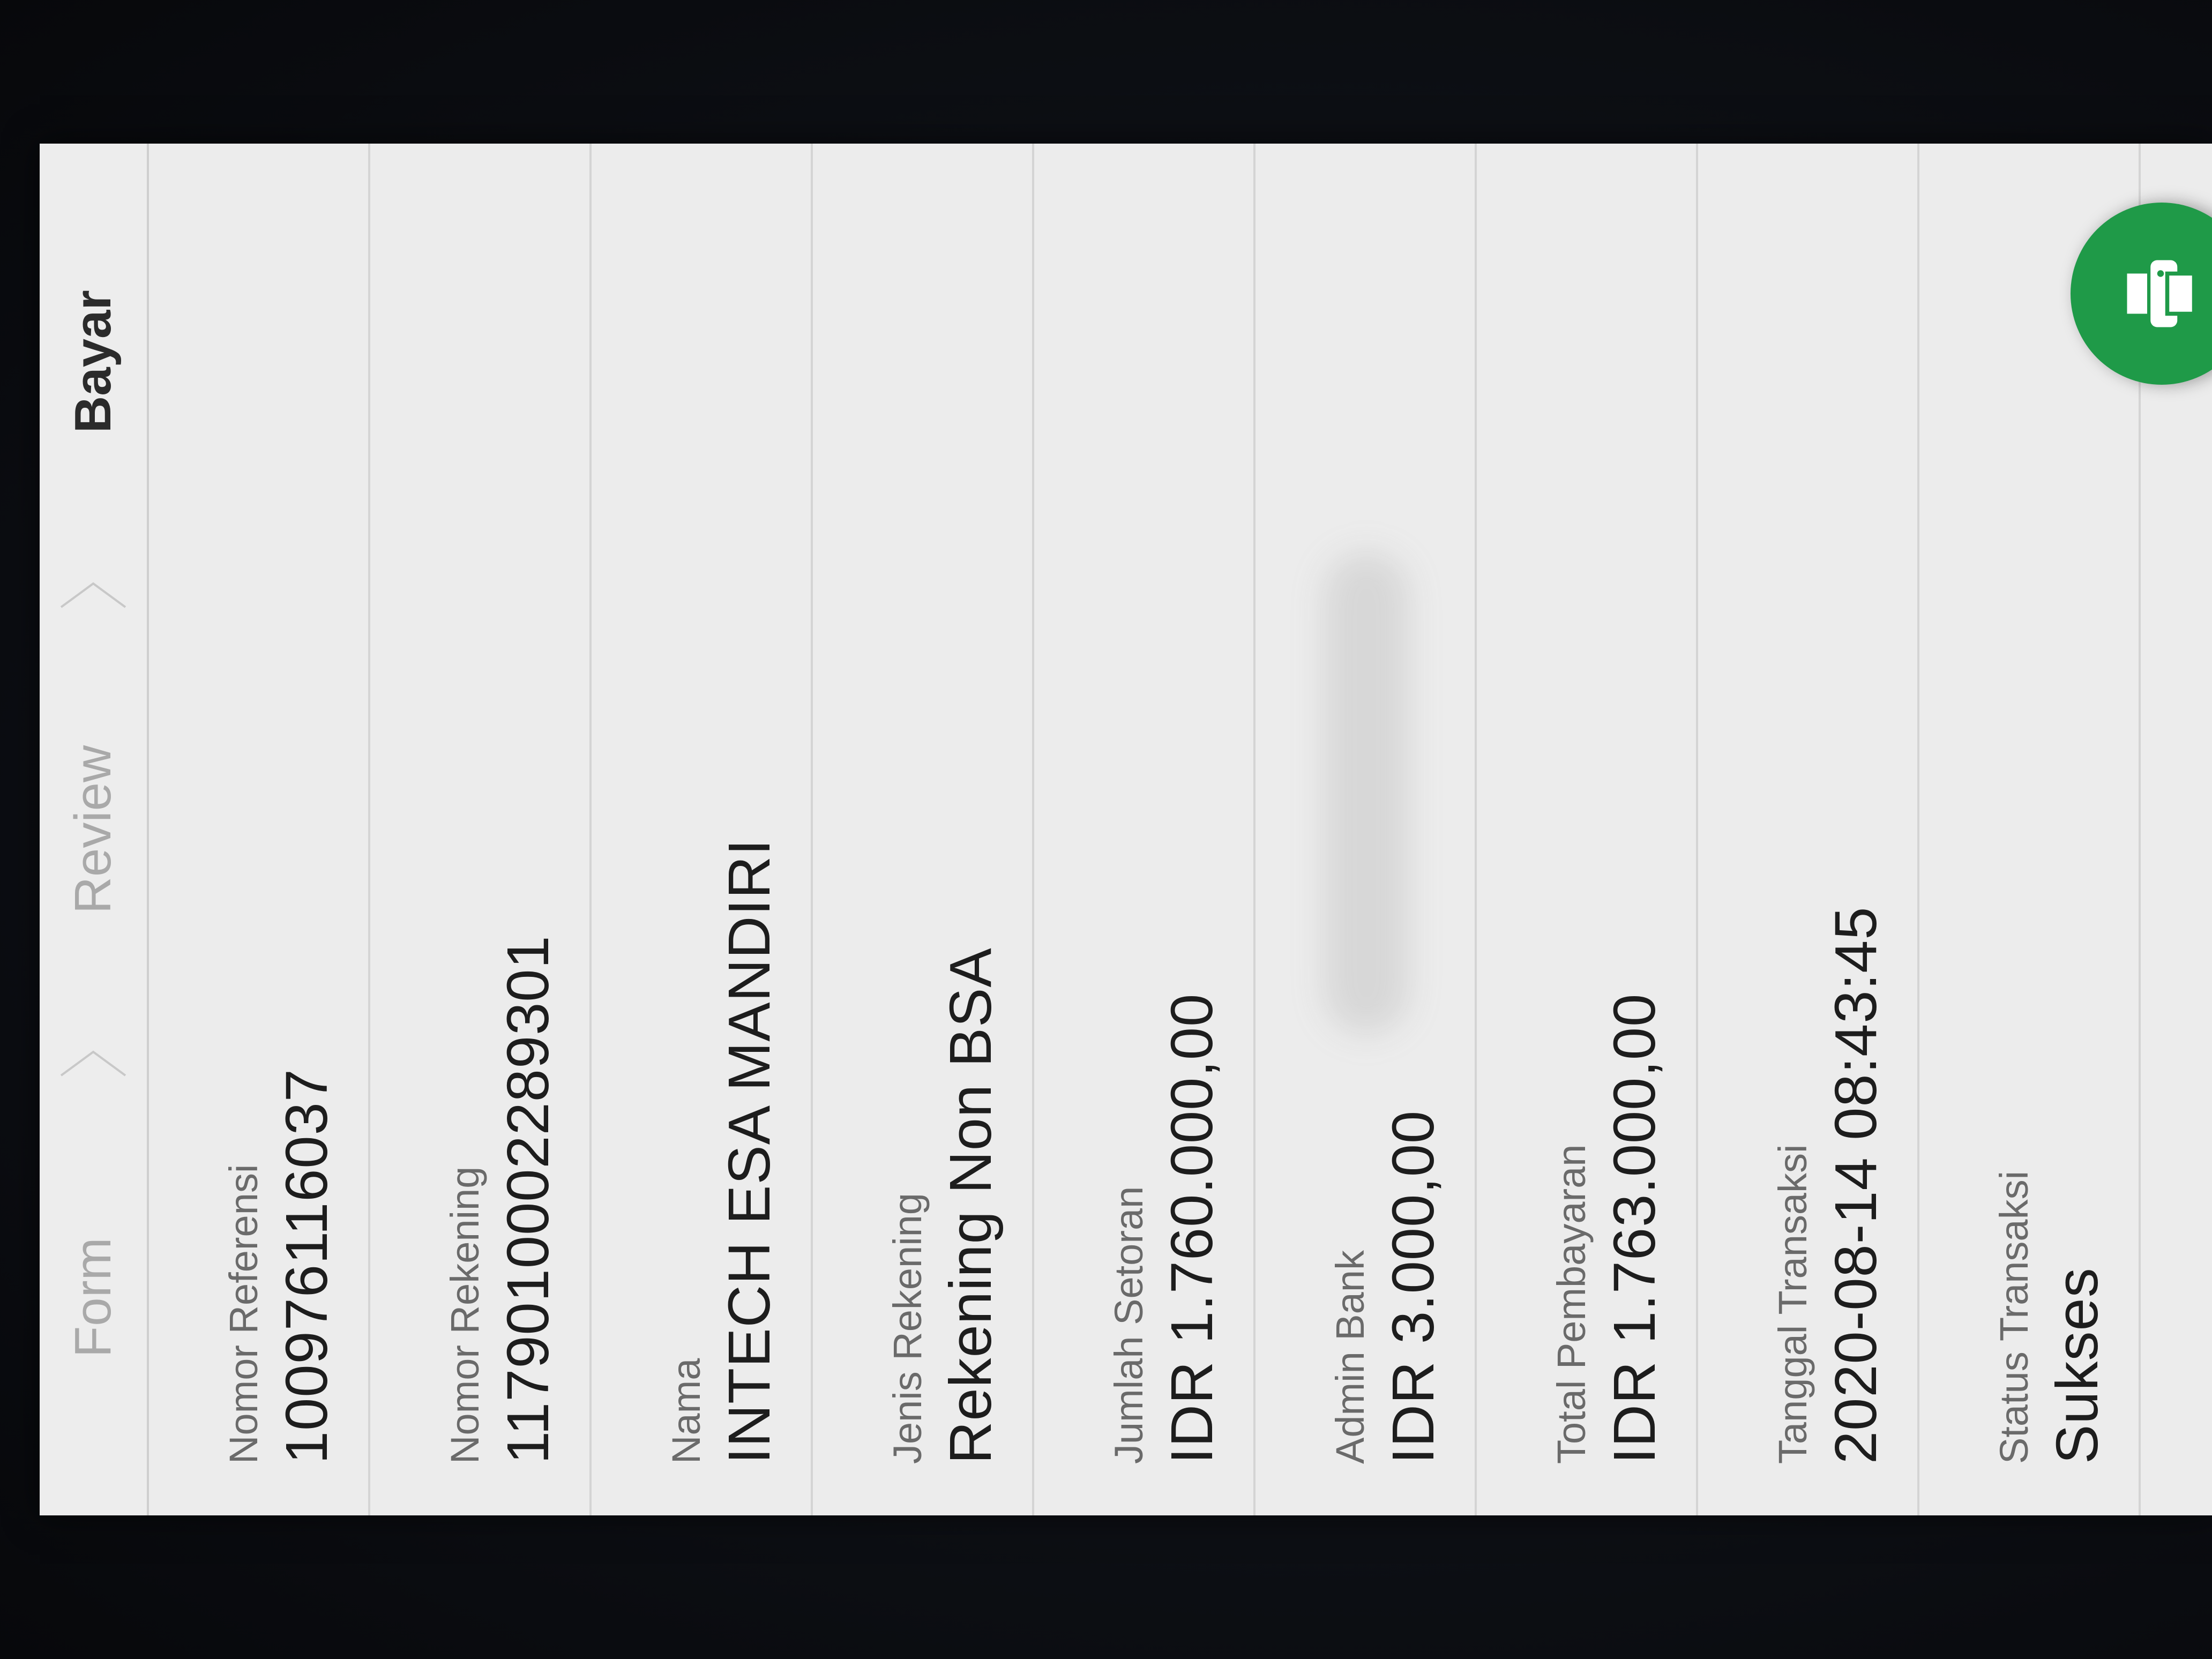  What do you see at coordinates (1635, 1228) in the screenshot?
I see `field-value: IDR 1.763.000,00` at bounding box center [1635, 1228].